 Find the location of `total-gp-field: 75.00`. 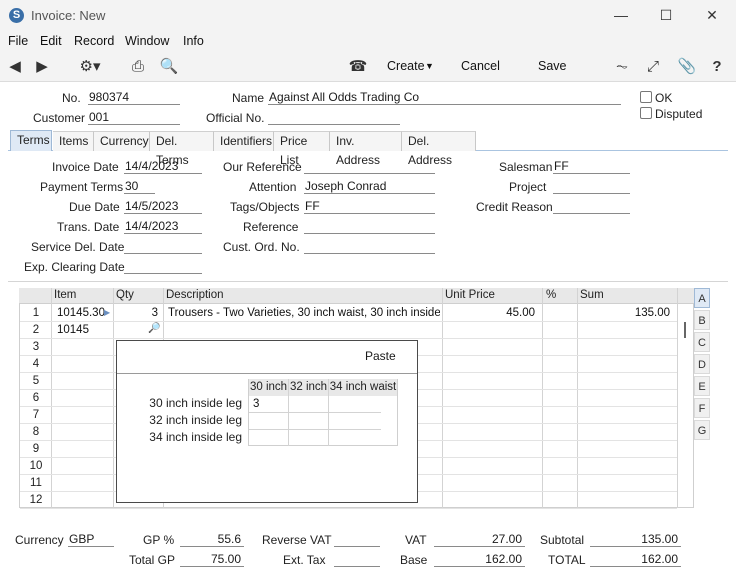

total-gp-field: 75.00 is located at coordinates (212, 559).